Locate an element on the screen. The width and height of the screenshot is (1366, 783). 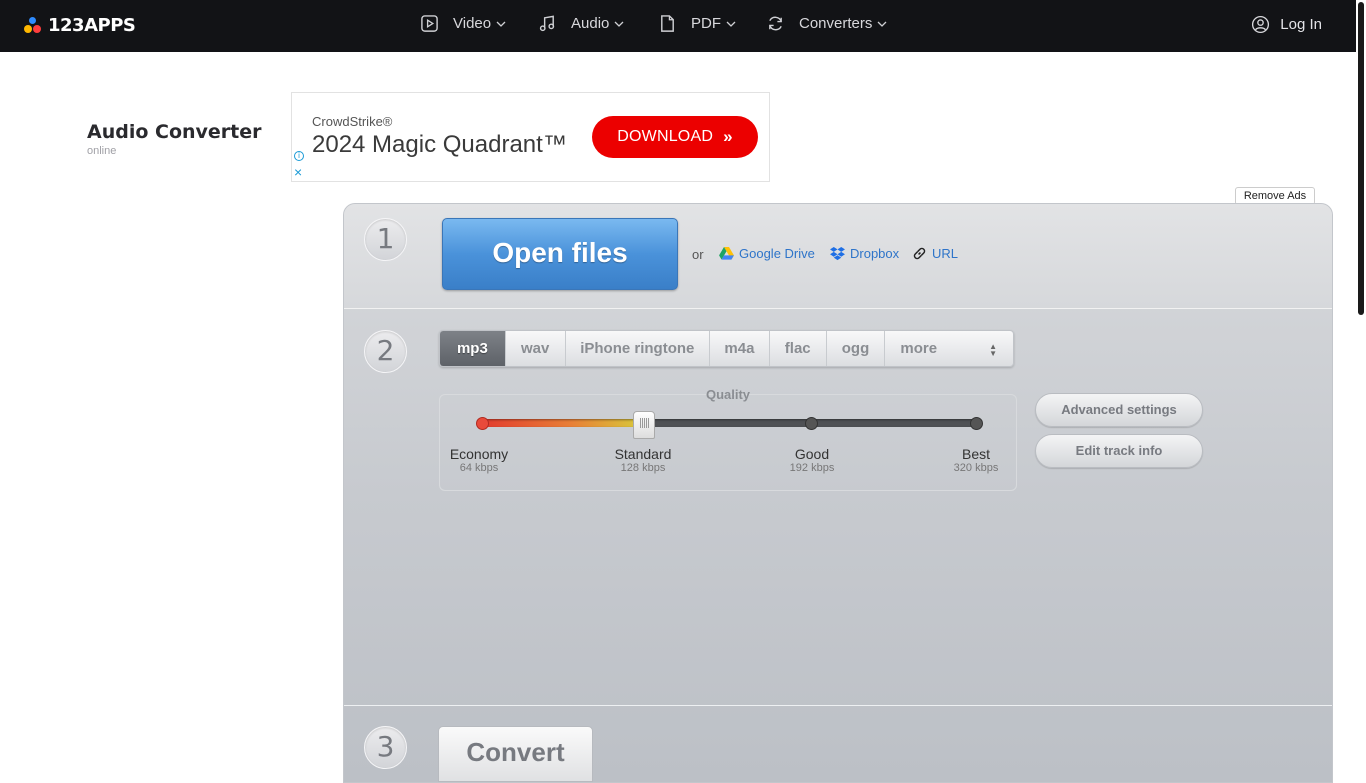
step-1-section: 1 Open files or Google Drive Dropbox URL is located at coordinates (838, 256).